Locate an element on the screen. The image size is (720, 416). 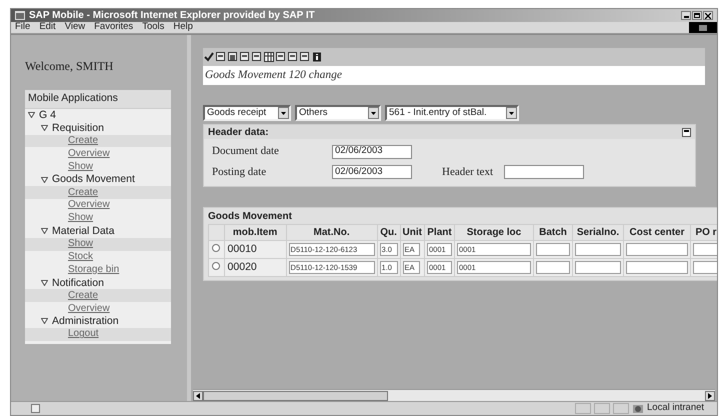
column-header: mob.Item is located at coordinates (255, 232).